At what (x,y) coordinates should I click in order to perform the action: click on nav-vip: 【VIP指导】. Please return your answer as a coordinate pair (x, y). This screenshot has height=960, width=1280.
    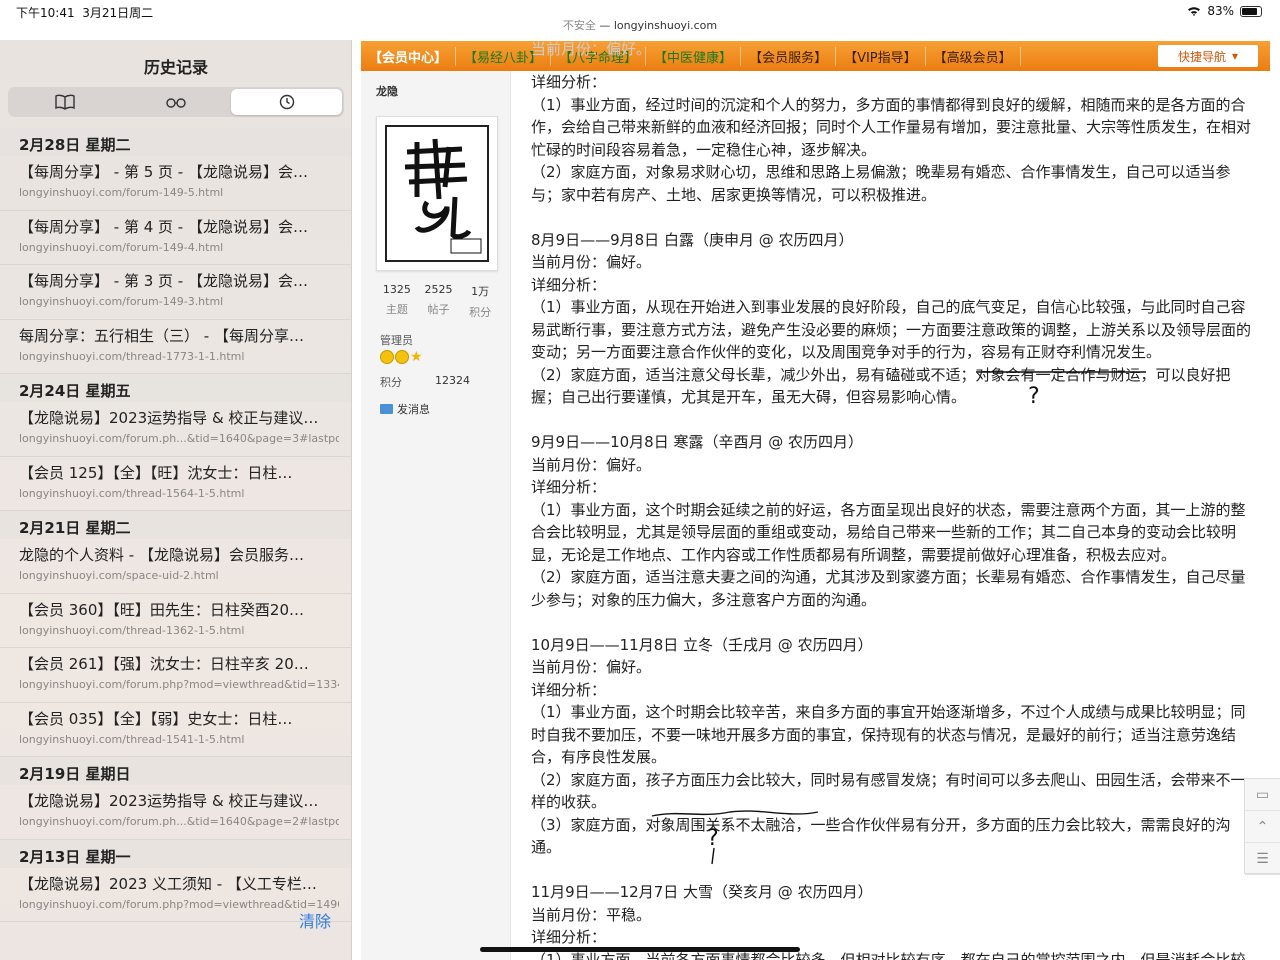
    Looking at the image, I should click on (881, 56).